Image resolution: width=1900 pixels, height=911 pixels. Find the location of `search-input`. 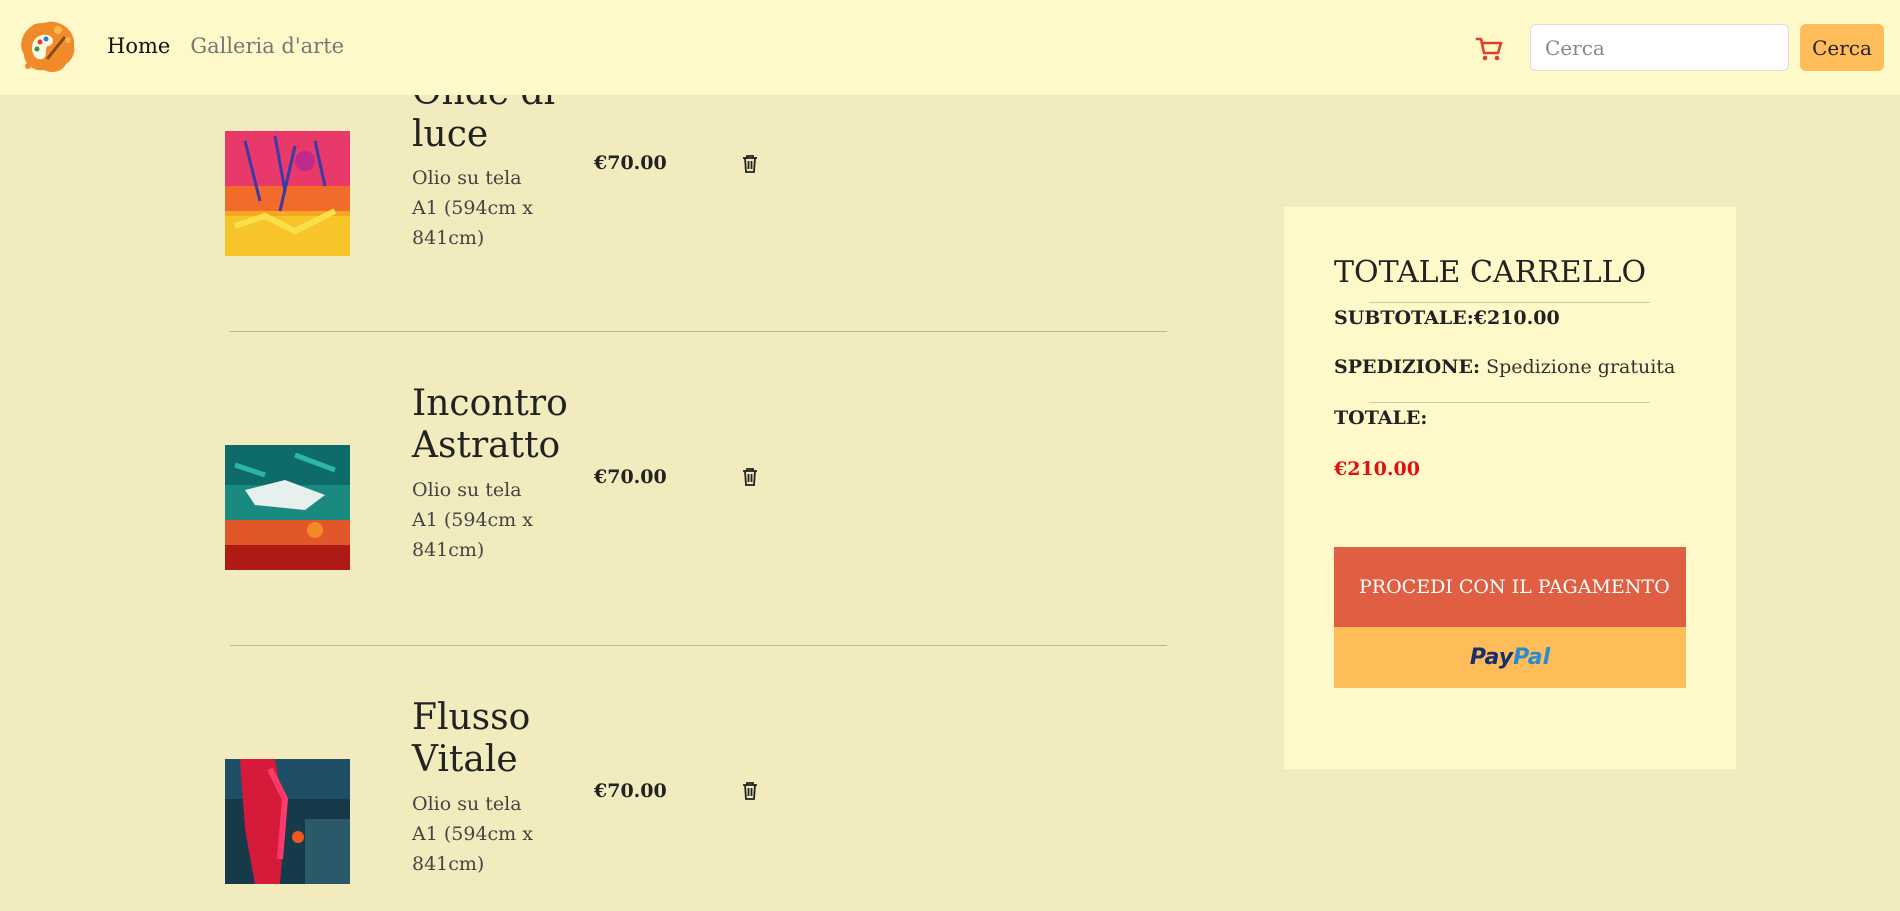

search-input is located at coordinates (1659, 47).